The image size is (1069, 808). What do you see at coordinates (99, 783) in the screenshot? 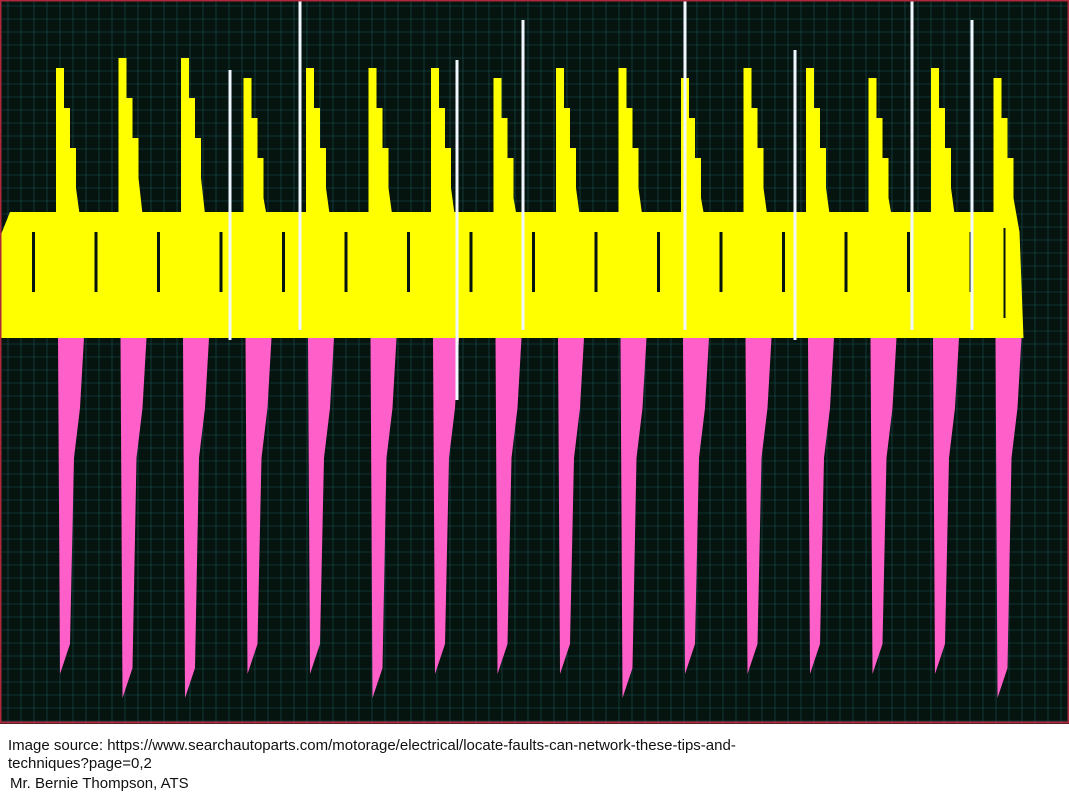
I see `author-credit: Mr. Bernie Thompson, ATS` at bounding box center [99, 783].